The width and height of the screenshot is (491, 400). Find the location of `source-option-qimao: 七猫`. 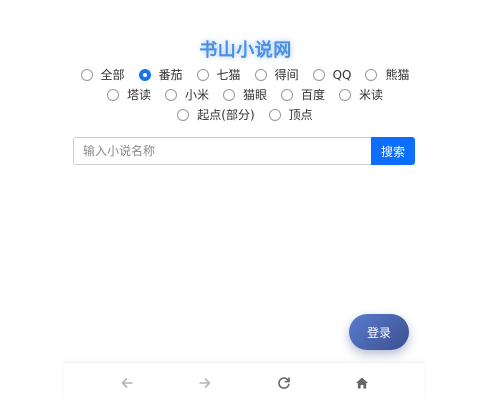

source-option-qimao: 七猫 is located at coordinates (218, 74).